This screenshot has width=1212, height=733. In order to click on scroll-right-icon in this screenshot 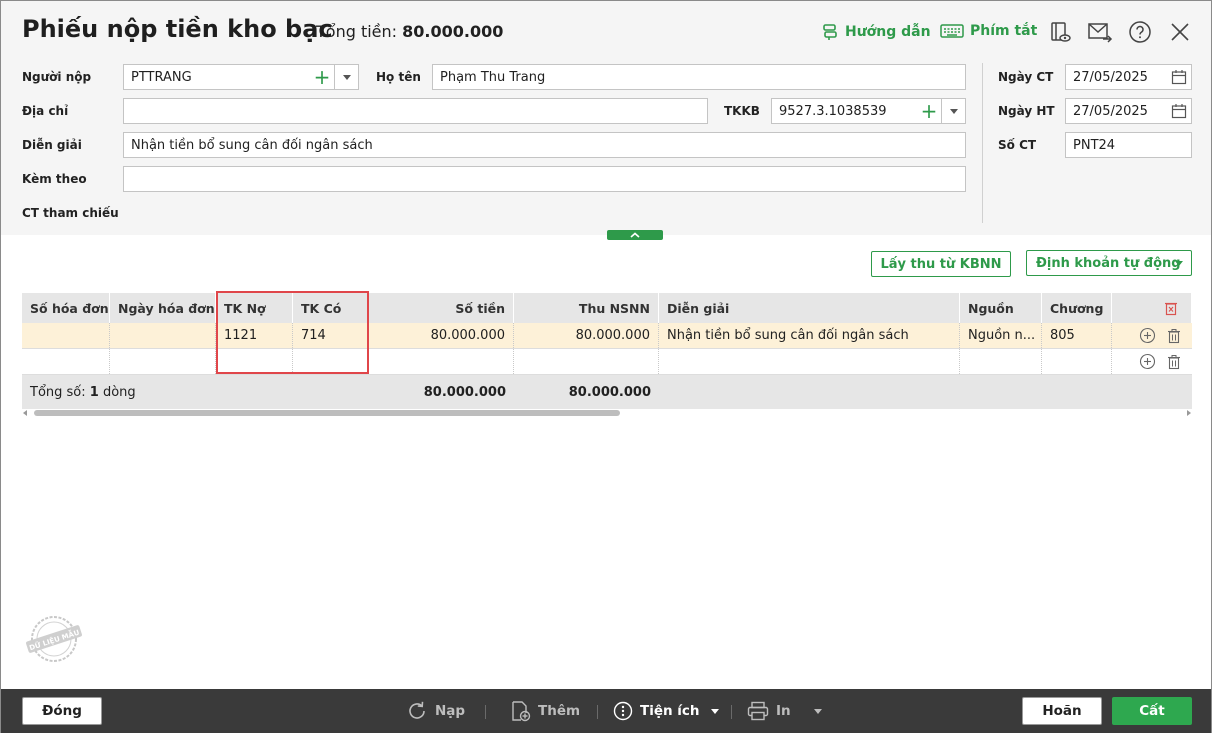, I will do `click(1189, 413)`.